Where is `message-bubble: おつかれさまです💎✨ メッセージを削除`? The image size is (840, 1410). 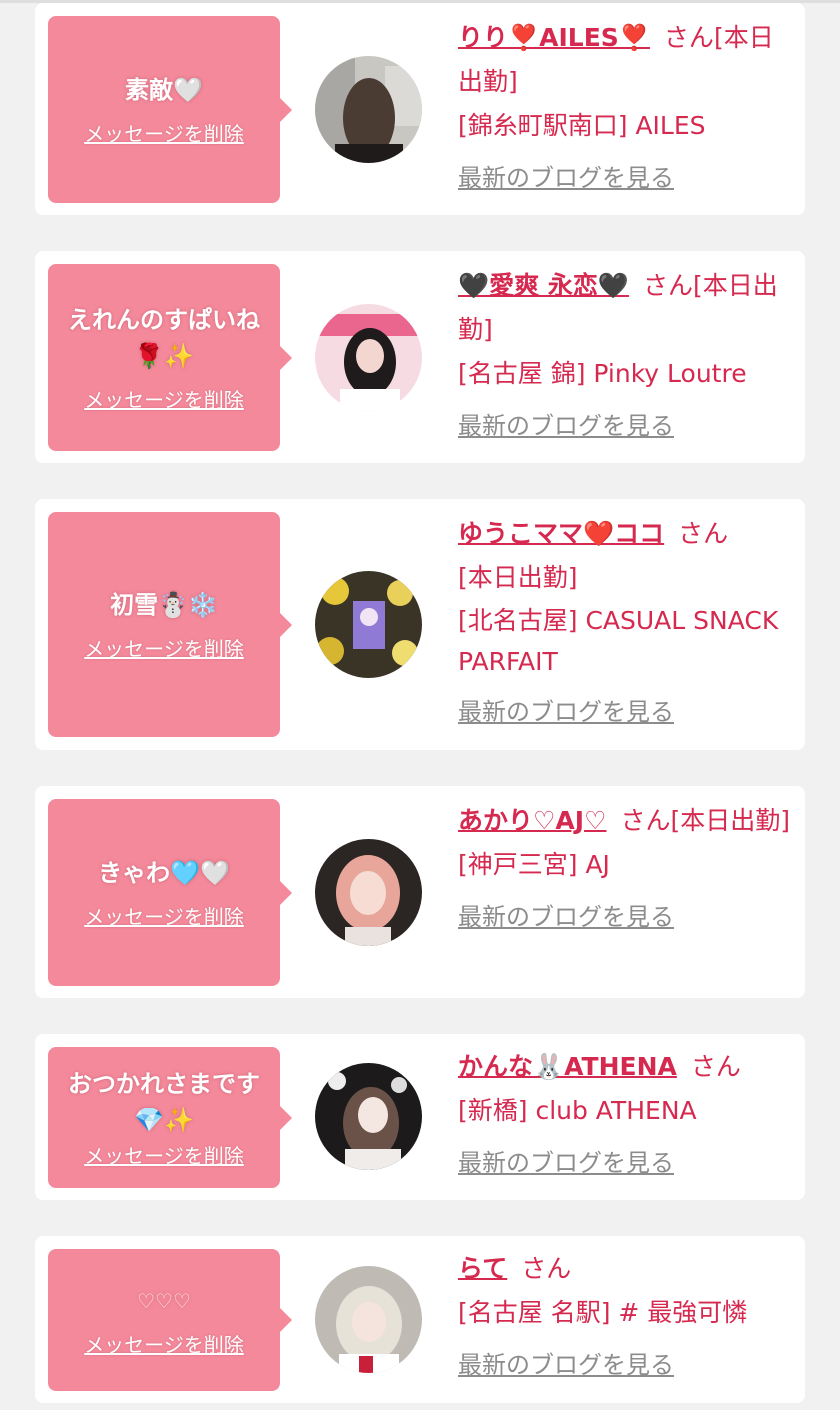
message-bubble: おつかれさまです💎✨ メッセージを削除 is located at coordinates (170, 1117).